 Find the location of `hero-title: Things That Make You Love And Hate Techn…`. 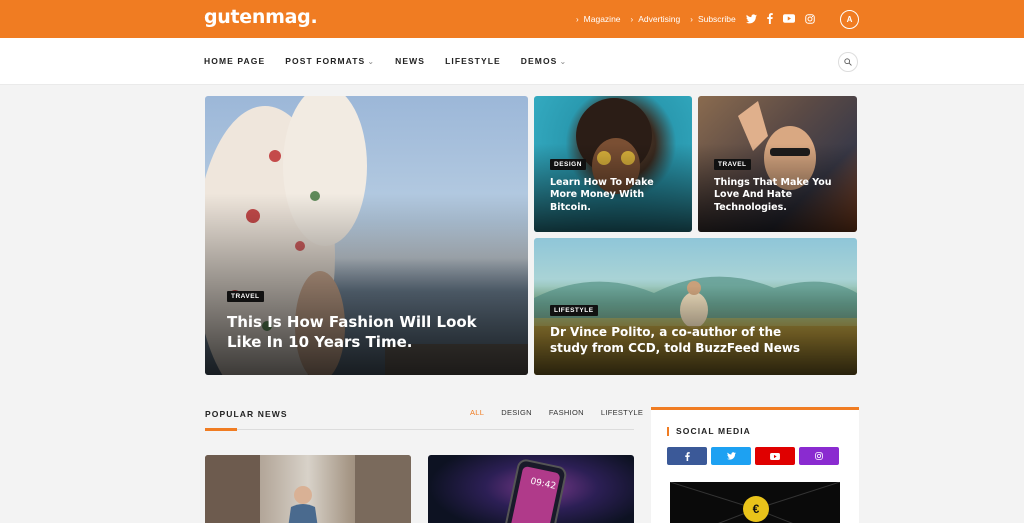

hero-title: Things That Make You Love And Hate Techn… is located at coordinates (779, 195).